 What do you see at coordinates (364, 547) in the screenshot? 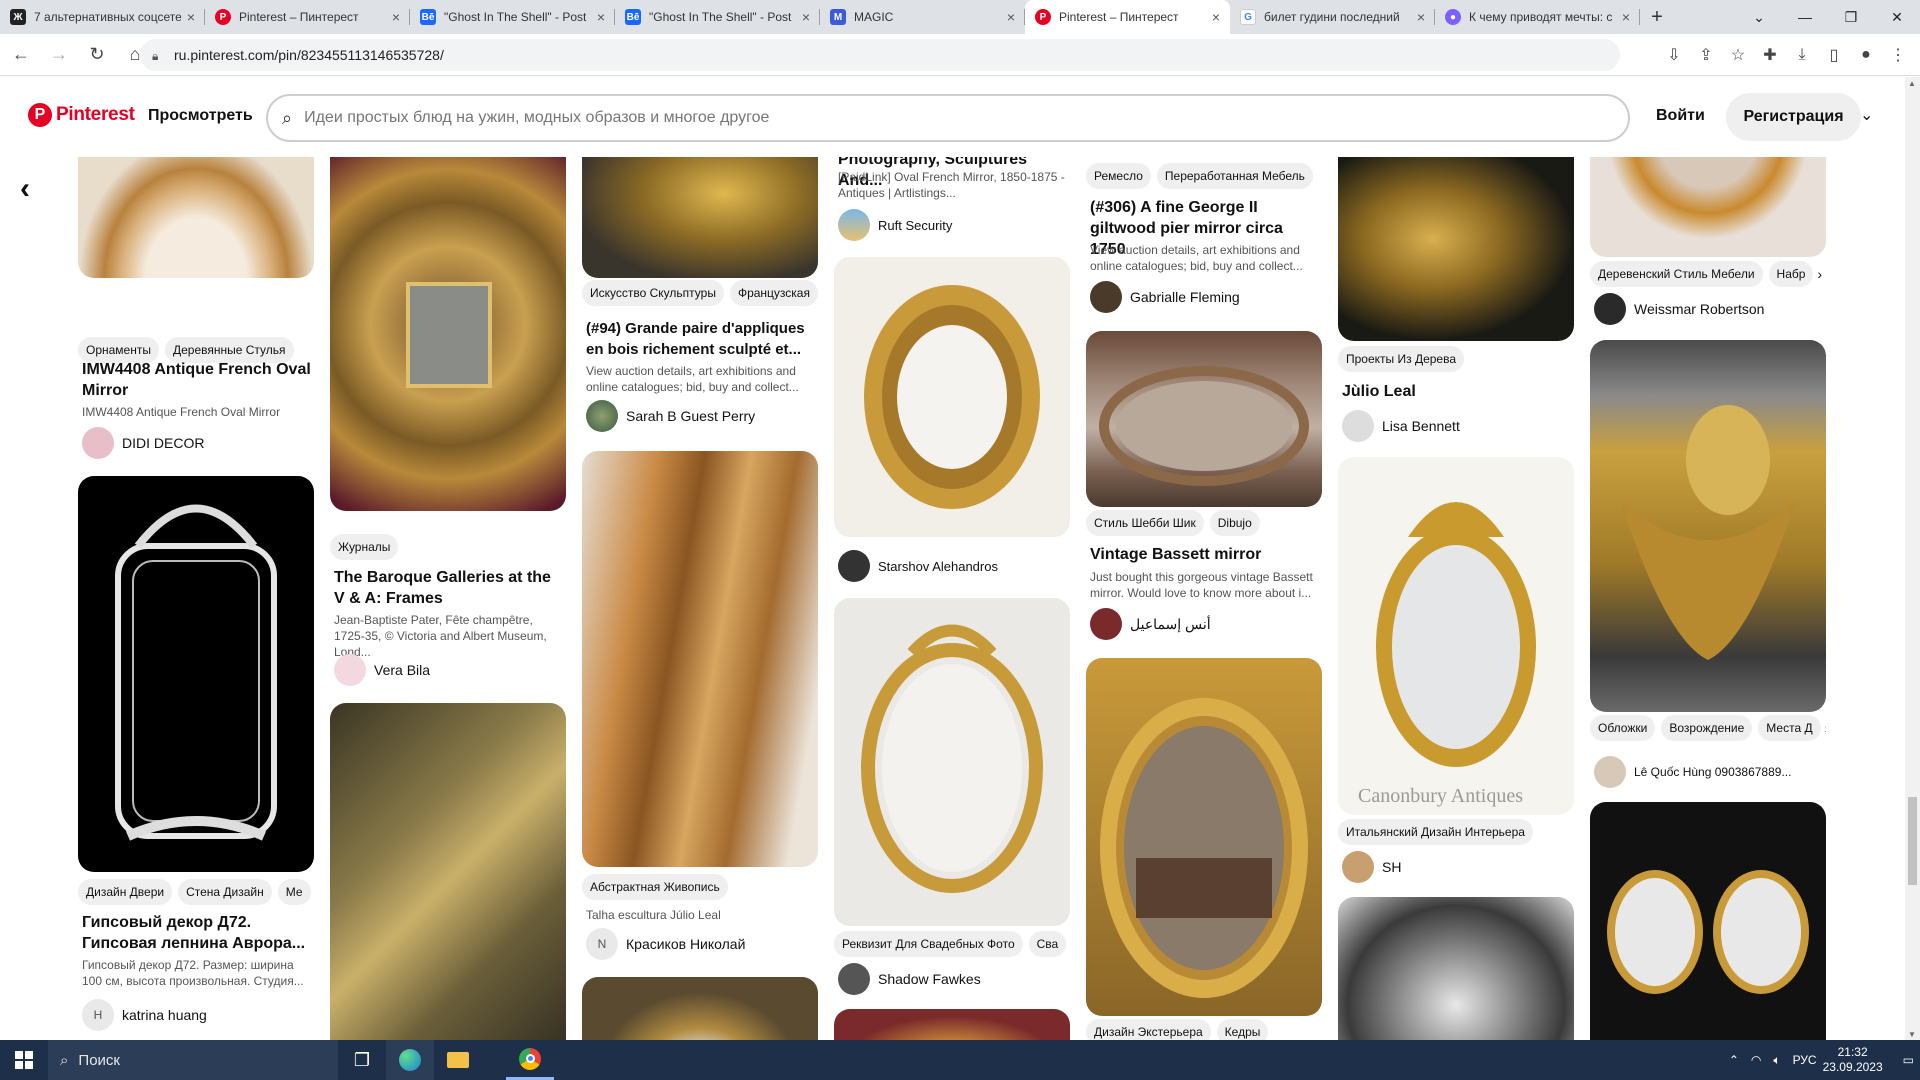
I see `tag-chip: Журналы` at bounding box center [364, 547].